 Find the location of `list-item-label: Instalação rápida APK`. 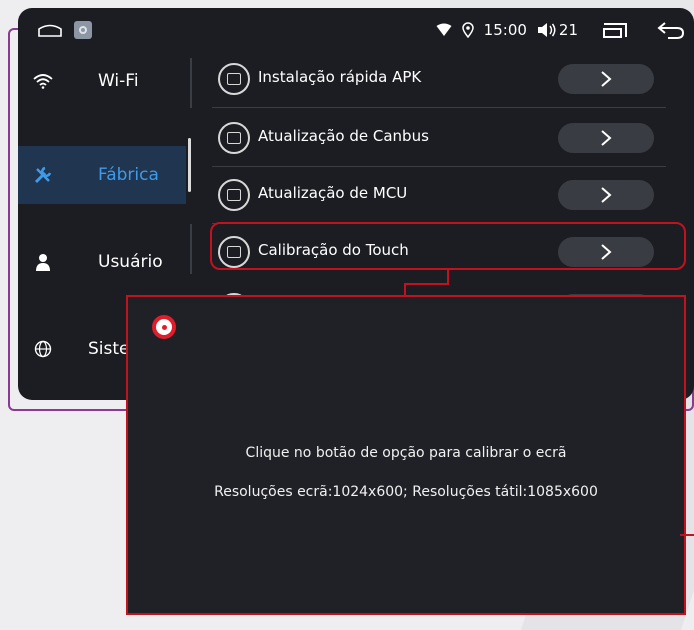

list-item-label: Instalação rápida APK is located at coordinates (340, 77).